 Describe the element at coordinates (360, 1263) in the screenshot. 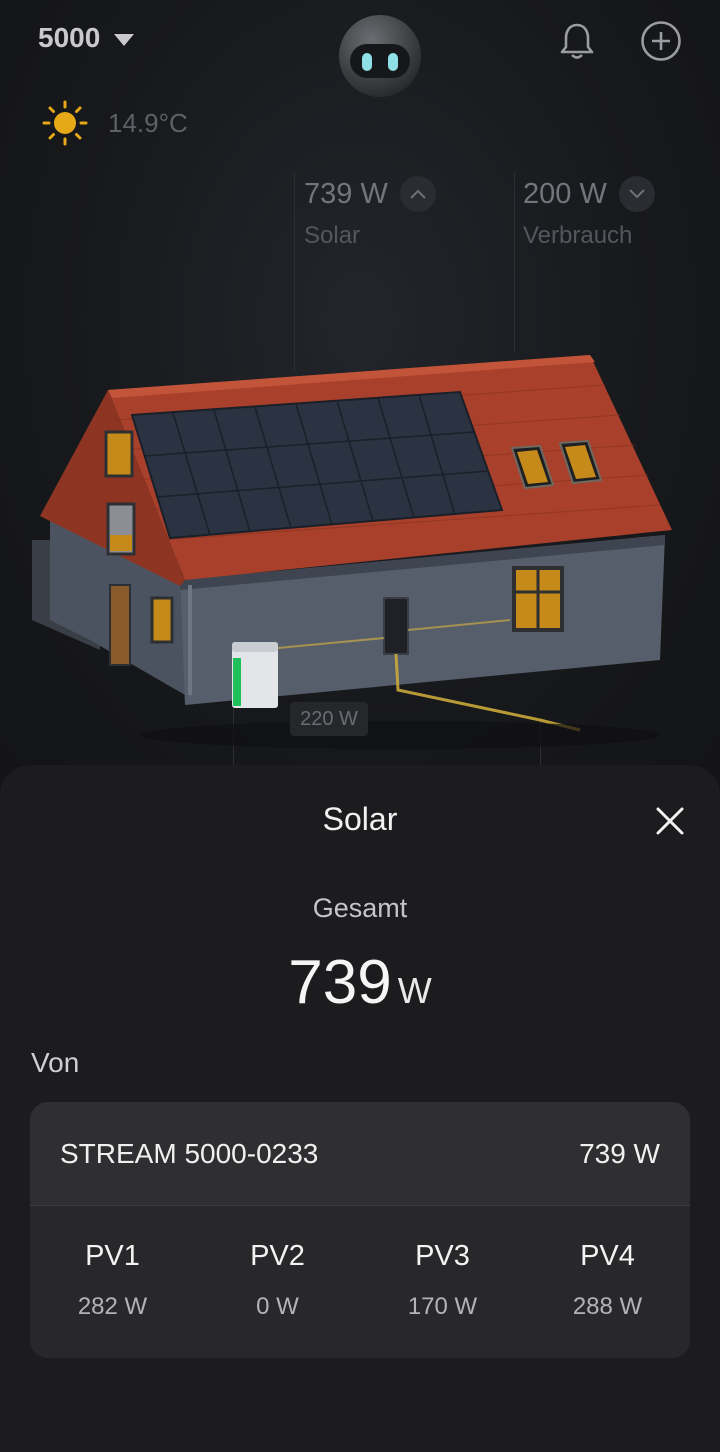

I see `pv-inputs: PV1 282 W PV2 0 W PV3 170 W PV4 288 W` at that location.